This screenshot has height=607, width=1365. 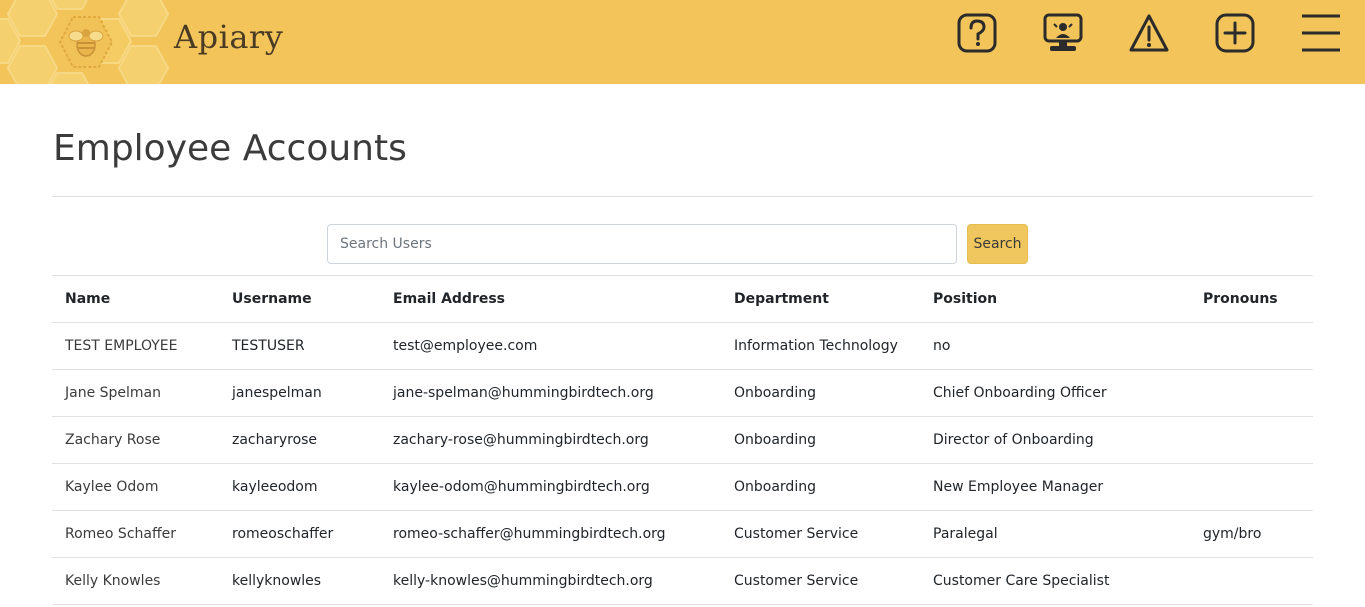 What do you see at coordinates (135, 534) in the screenshot?
I see `cell-name: Romeo Schaffer` at bounding box center [135, 534].